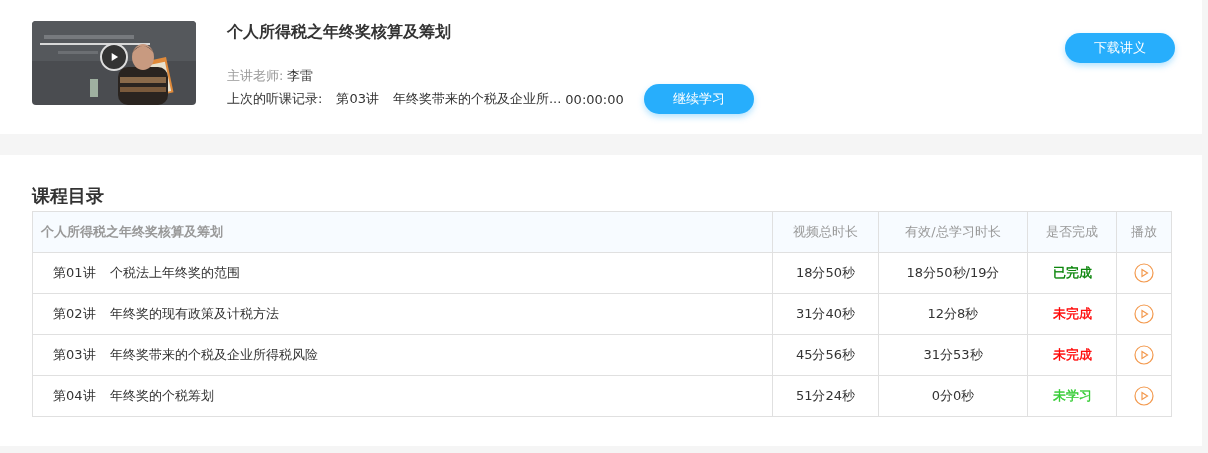 Image resolution: width=1208 pixels, height=453 pixels. I want to click on column-header: 个人所得税之年终奖核算及筹划, so click(402, 232).